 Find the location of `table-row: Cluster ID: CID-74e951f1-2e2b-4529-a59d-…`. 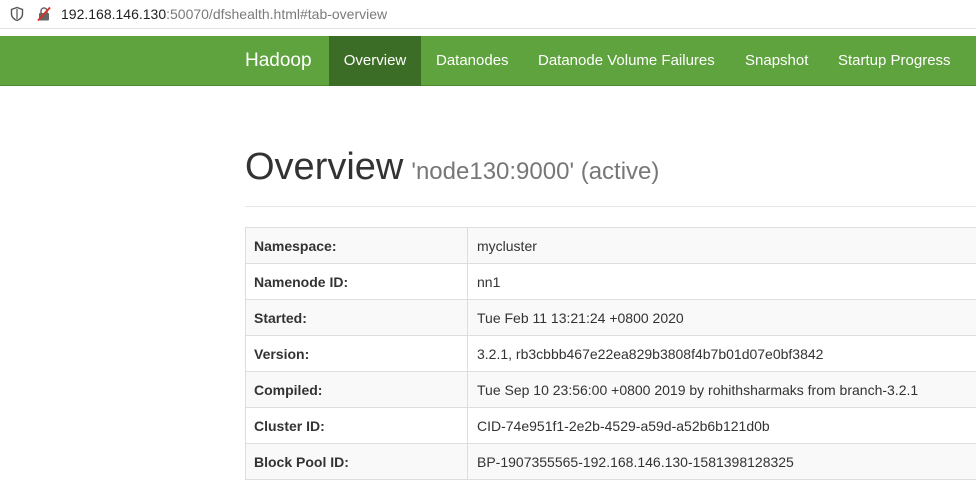

table-row: Cluster ID: CID-74e951f1-2e2b-4529-a59d-… is located at coordinates (610, 425).